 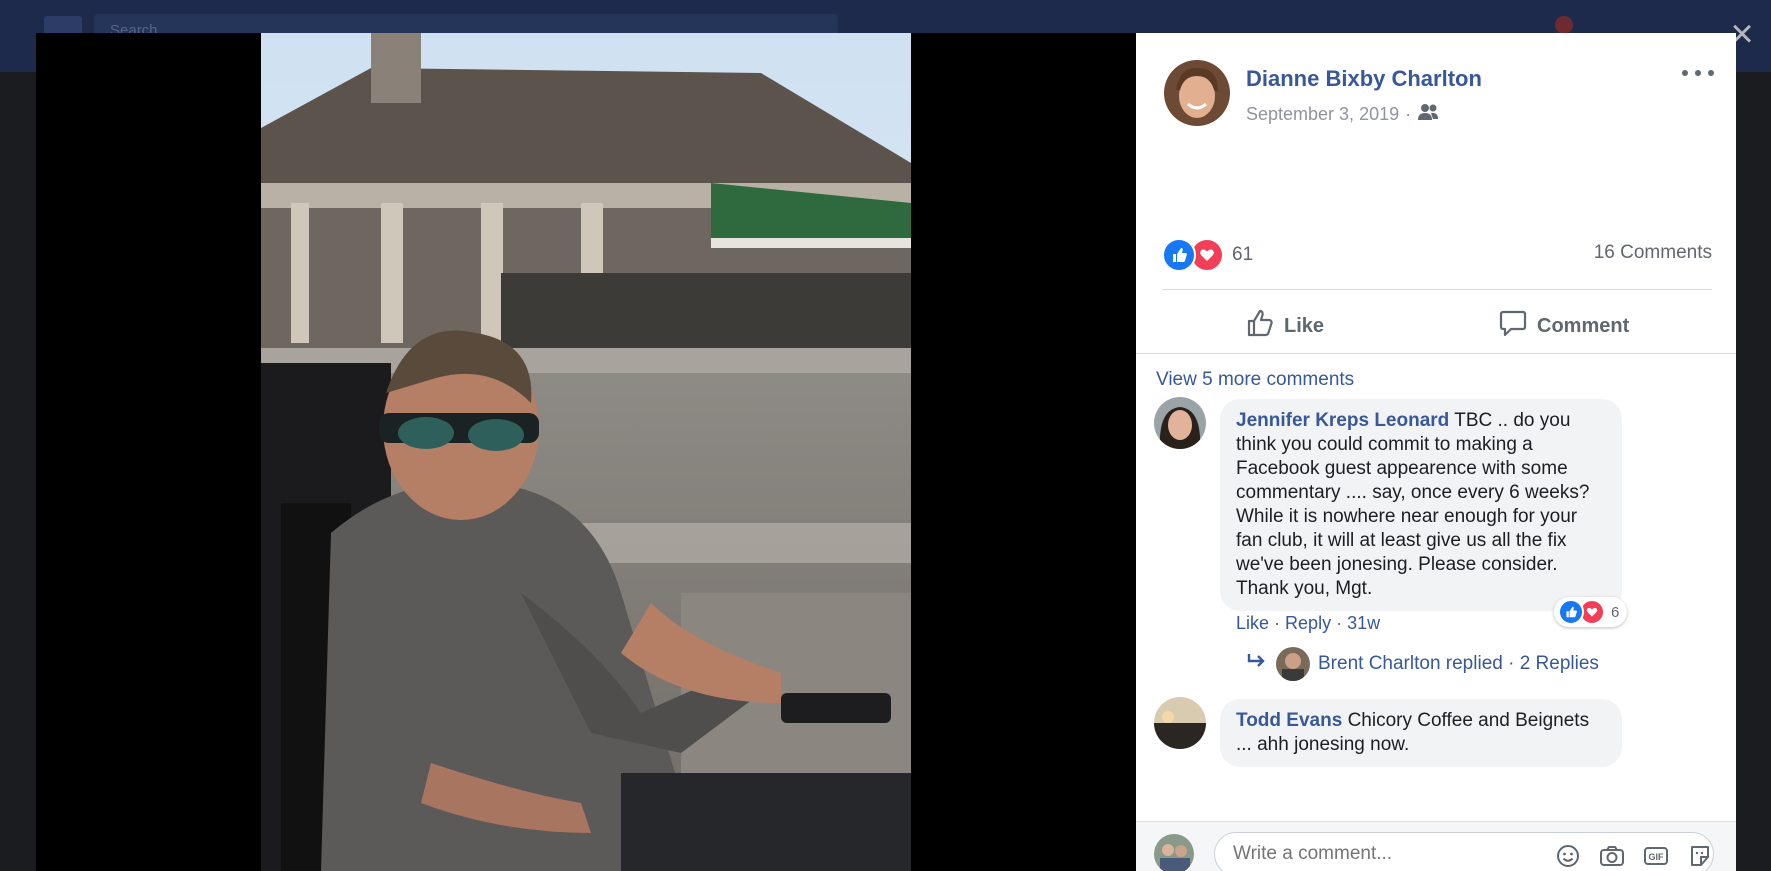 I want to click on comment-reply-link: Reply, so click(x=1308, y=623).